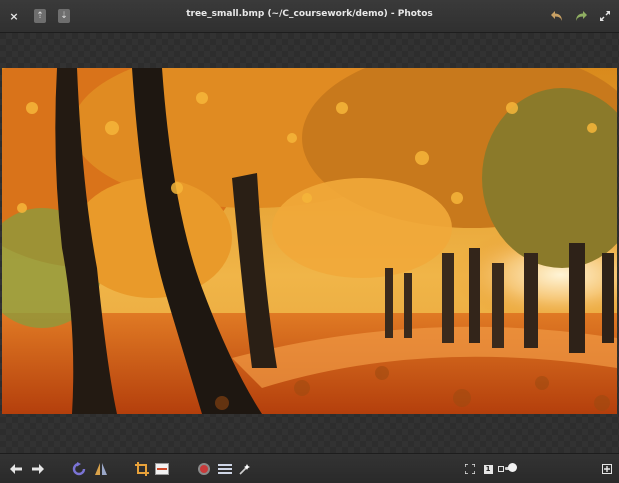 This screenshot has width=619, height=483. What do you see at coordinates (162, 469) in the screenshot?
I see `straighten-icon` at bounding box center [162, 469].